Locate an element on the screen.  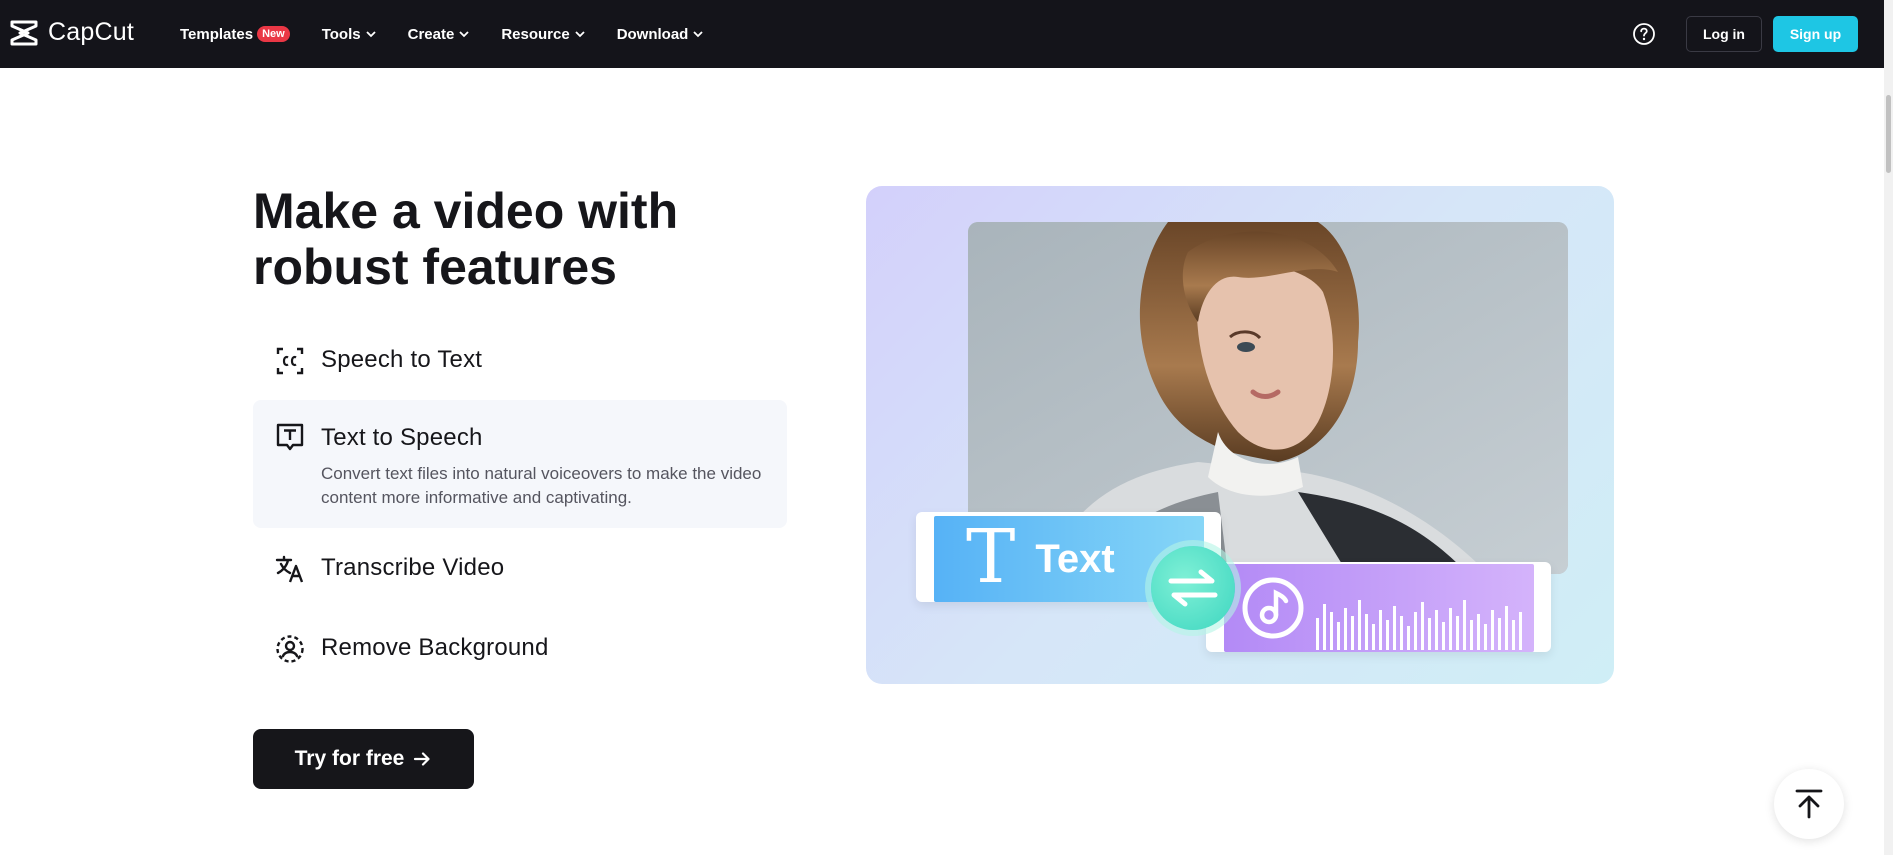
nav-resource: Resource is located at coordinates (543, 34).